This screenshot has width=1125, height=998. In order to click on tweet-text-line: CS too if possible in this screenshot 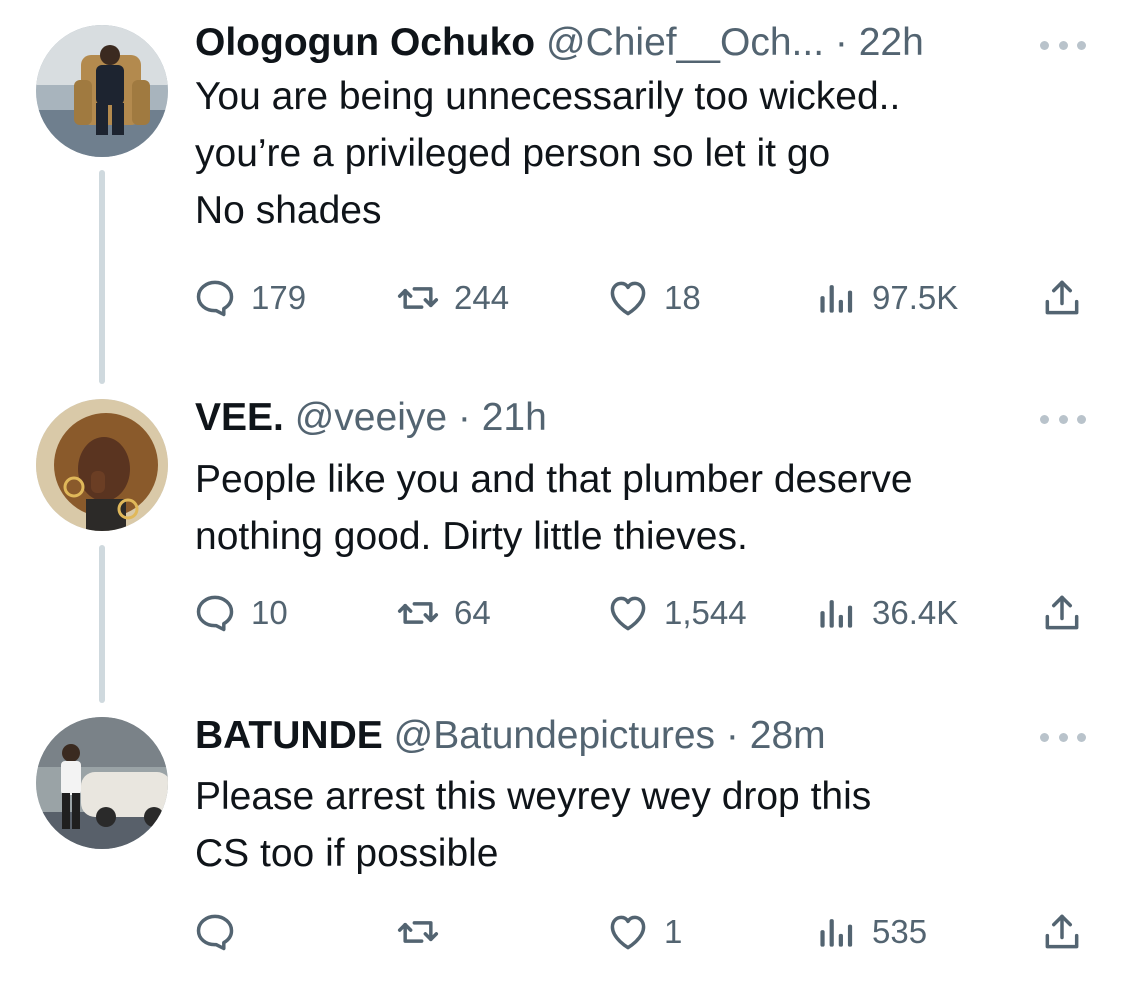, I will do `click(347, 853)`.